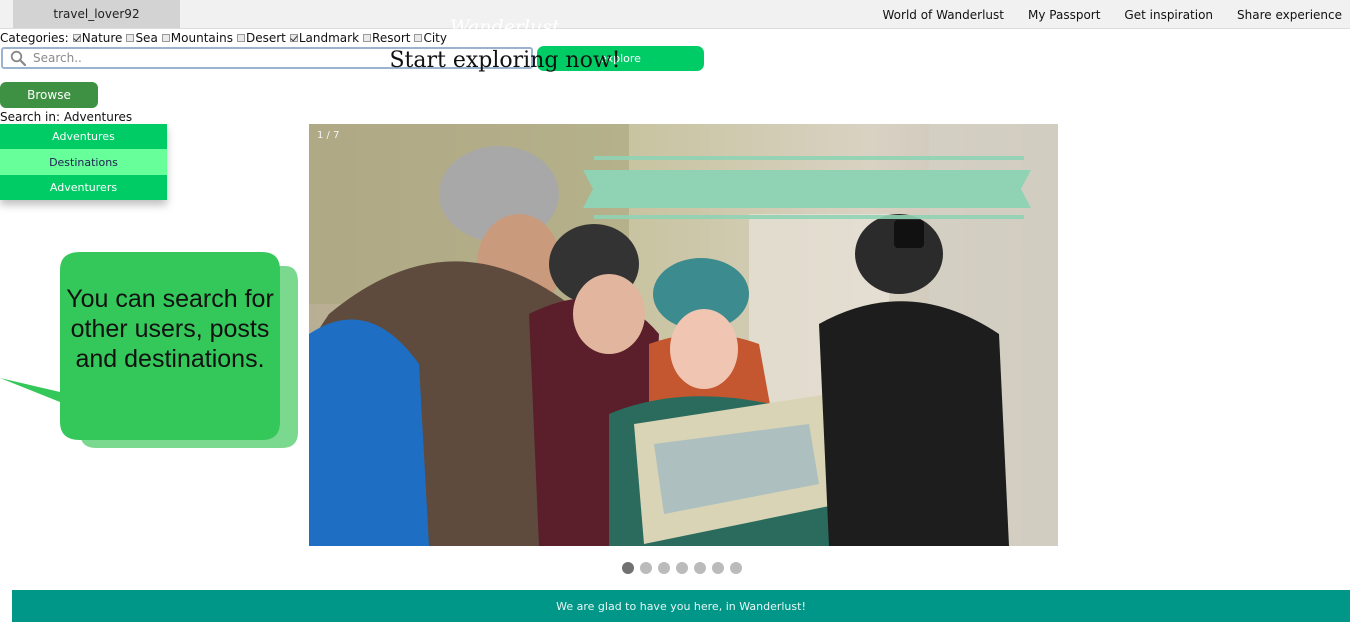 This screenshot has width=1350, height=622. I want to click on category-nature: Nature, so click(96, 38).